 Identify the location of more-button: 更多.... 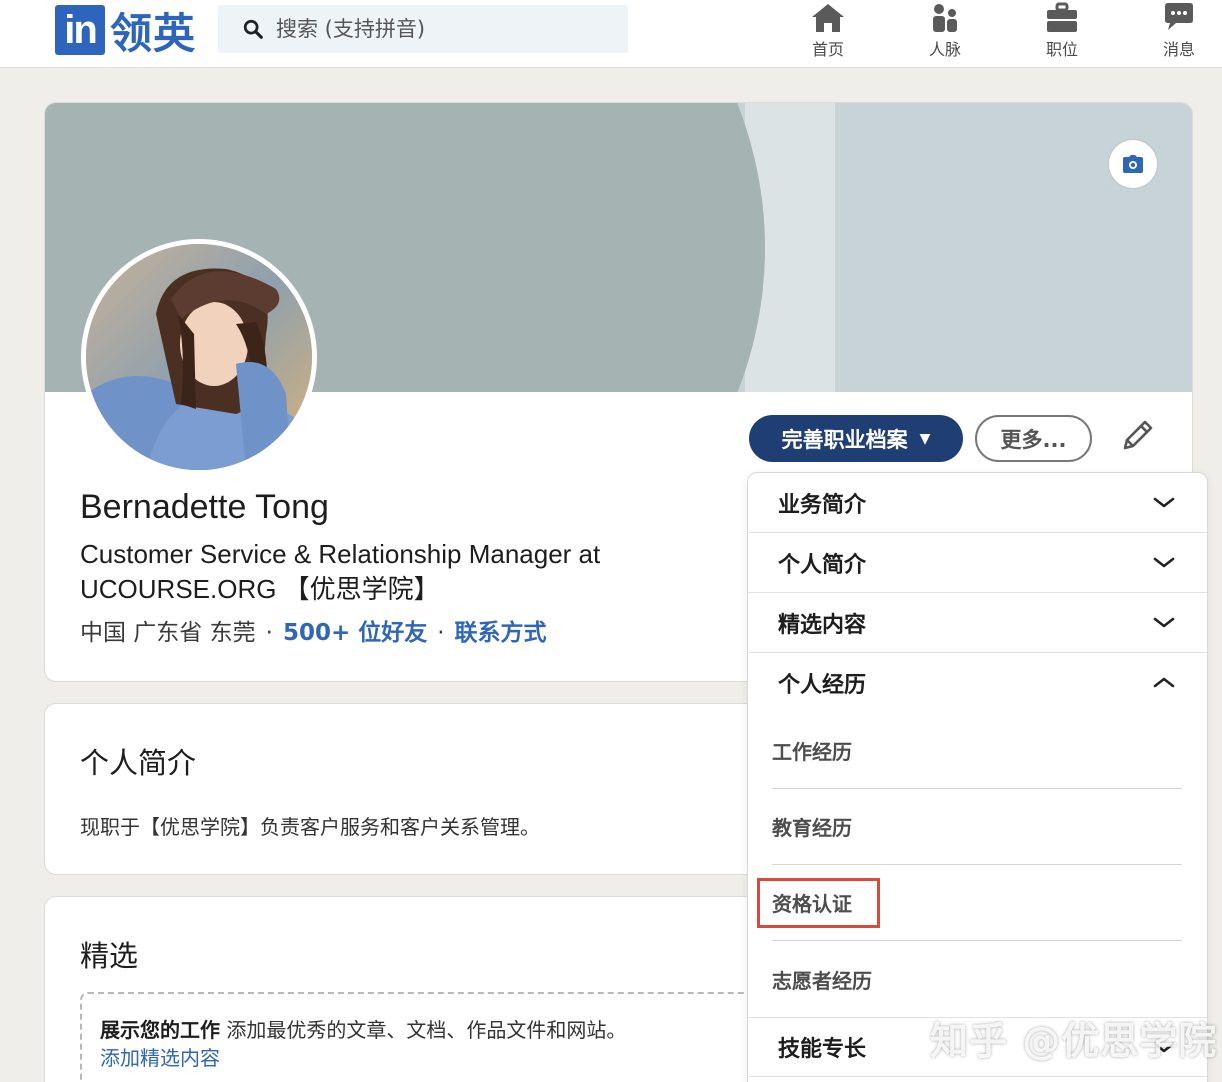
(1033, 438).